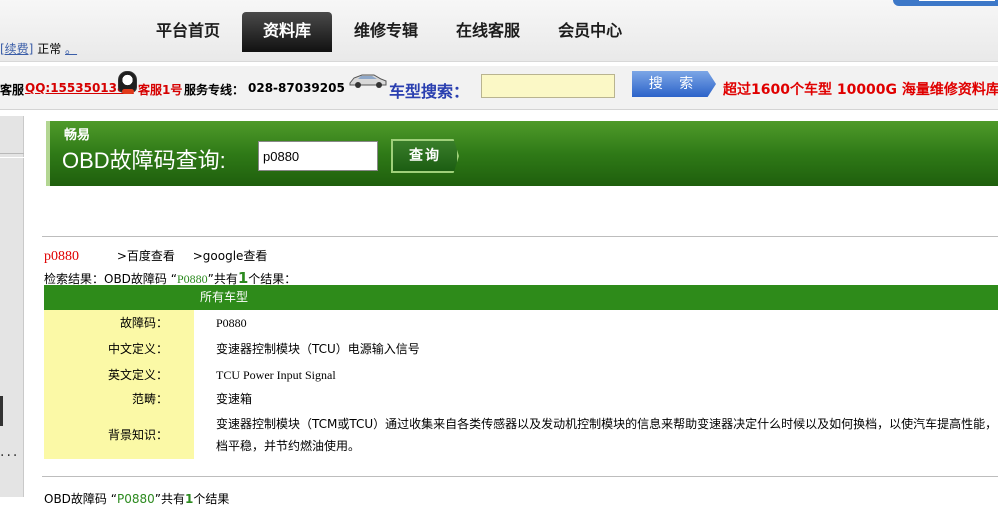 This screenshot has height=507, width=998. Describe the element at coordinates (49, 49) in the screenshot. I see `status-text: 正常` at that location.